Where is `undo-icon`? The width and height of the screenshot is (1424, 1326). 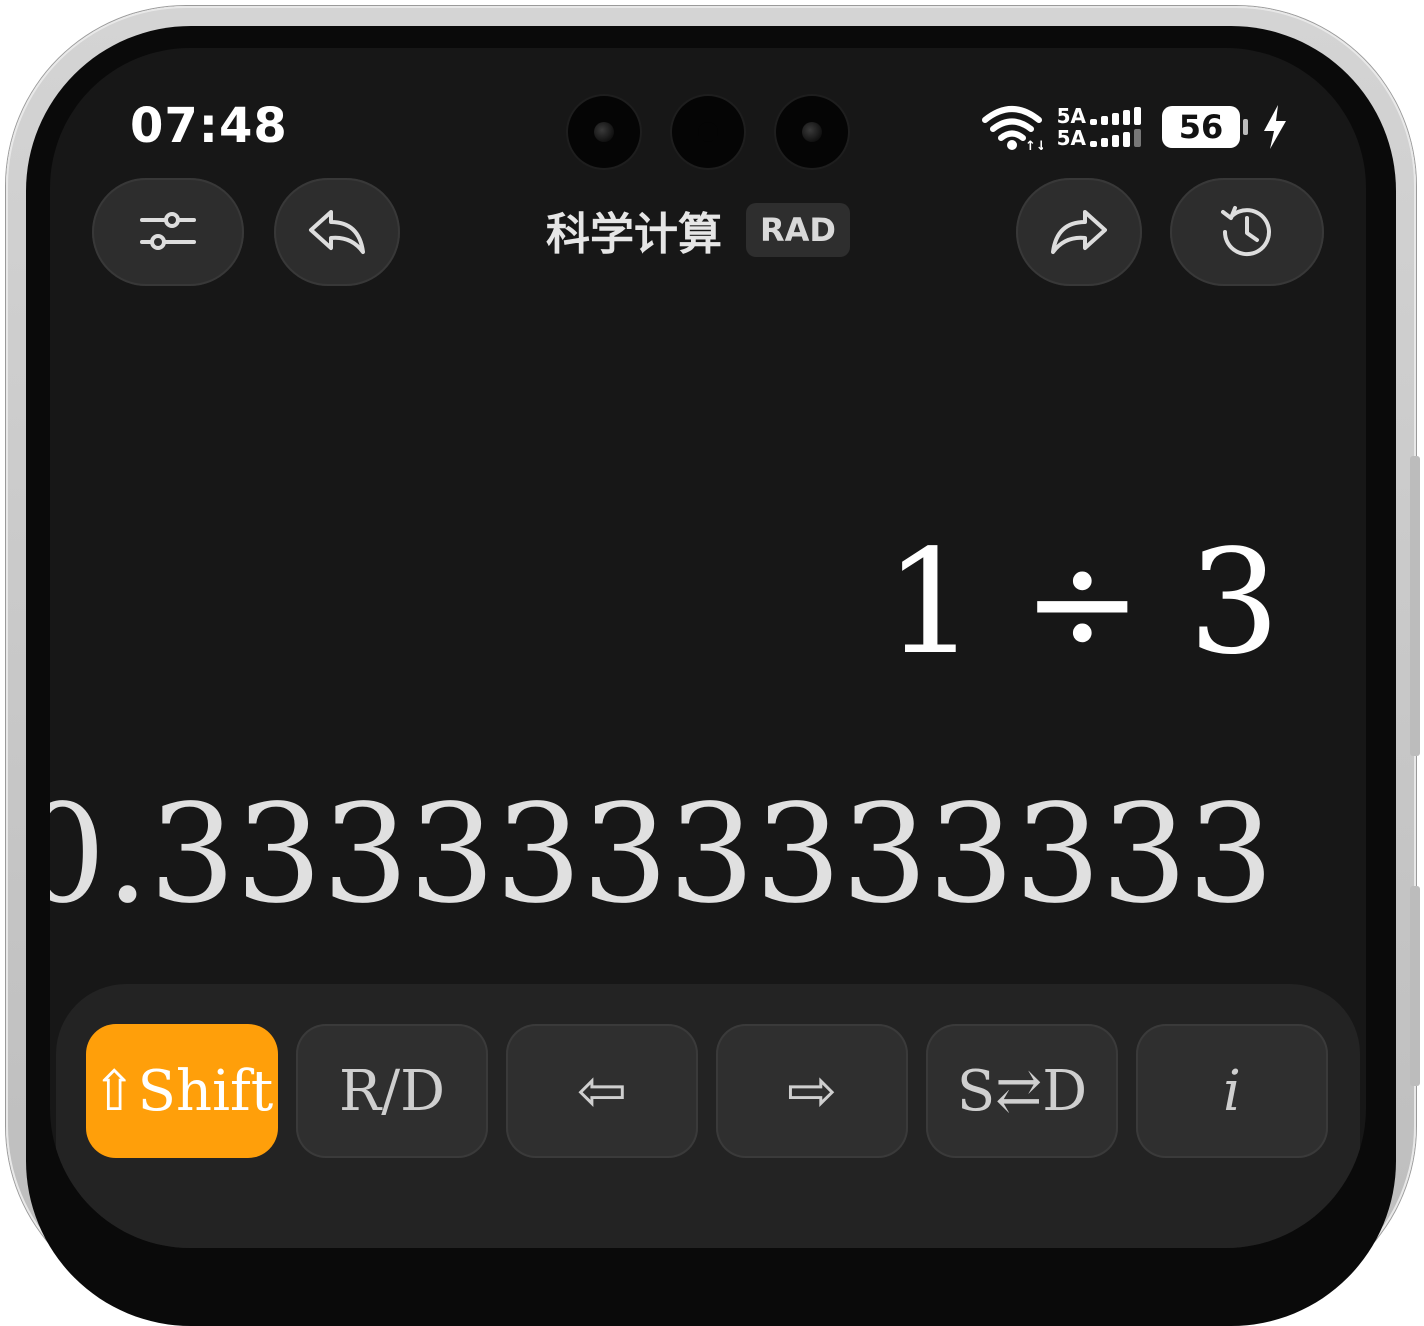
undo-icon is located at coordinates (337, 232).